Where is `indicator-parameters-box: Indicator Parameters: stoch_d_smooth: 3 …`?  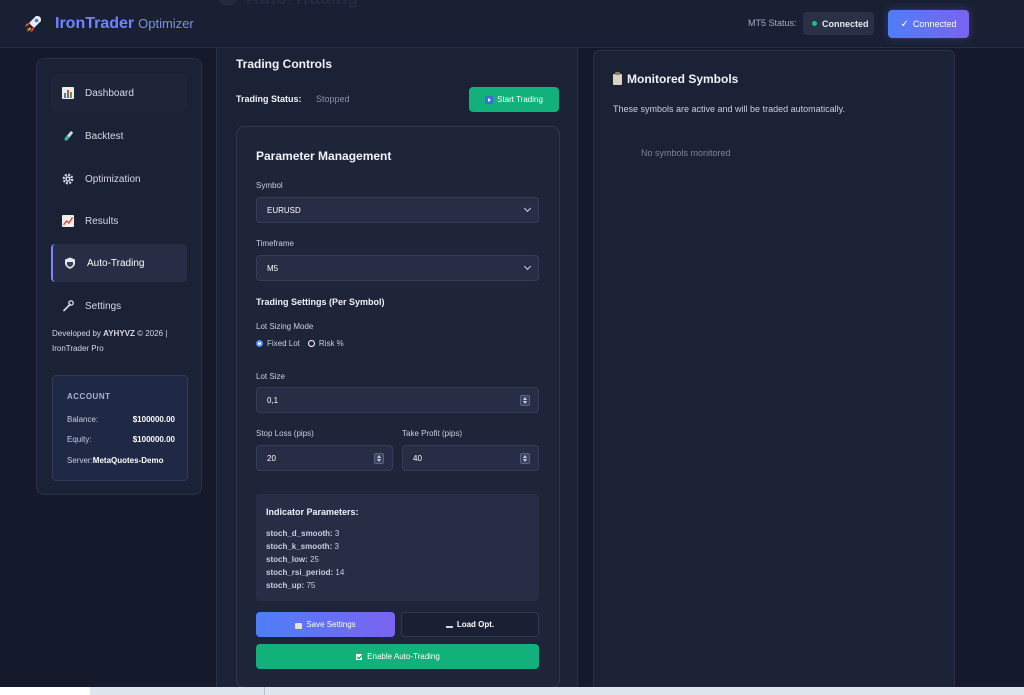
indicator-parameters-box: Indicator Parameters: stoch_d_smooth: 3 … is located at coordinates (397, 547).